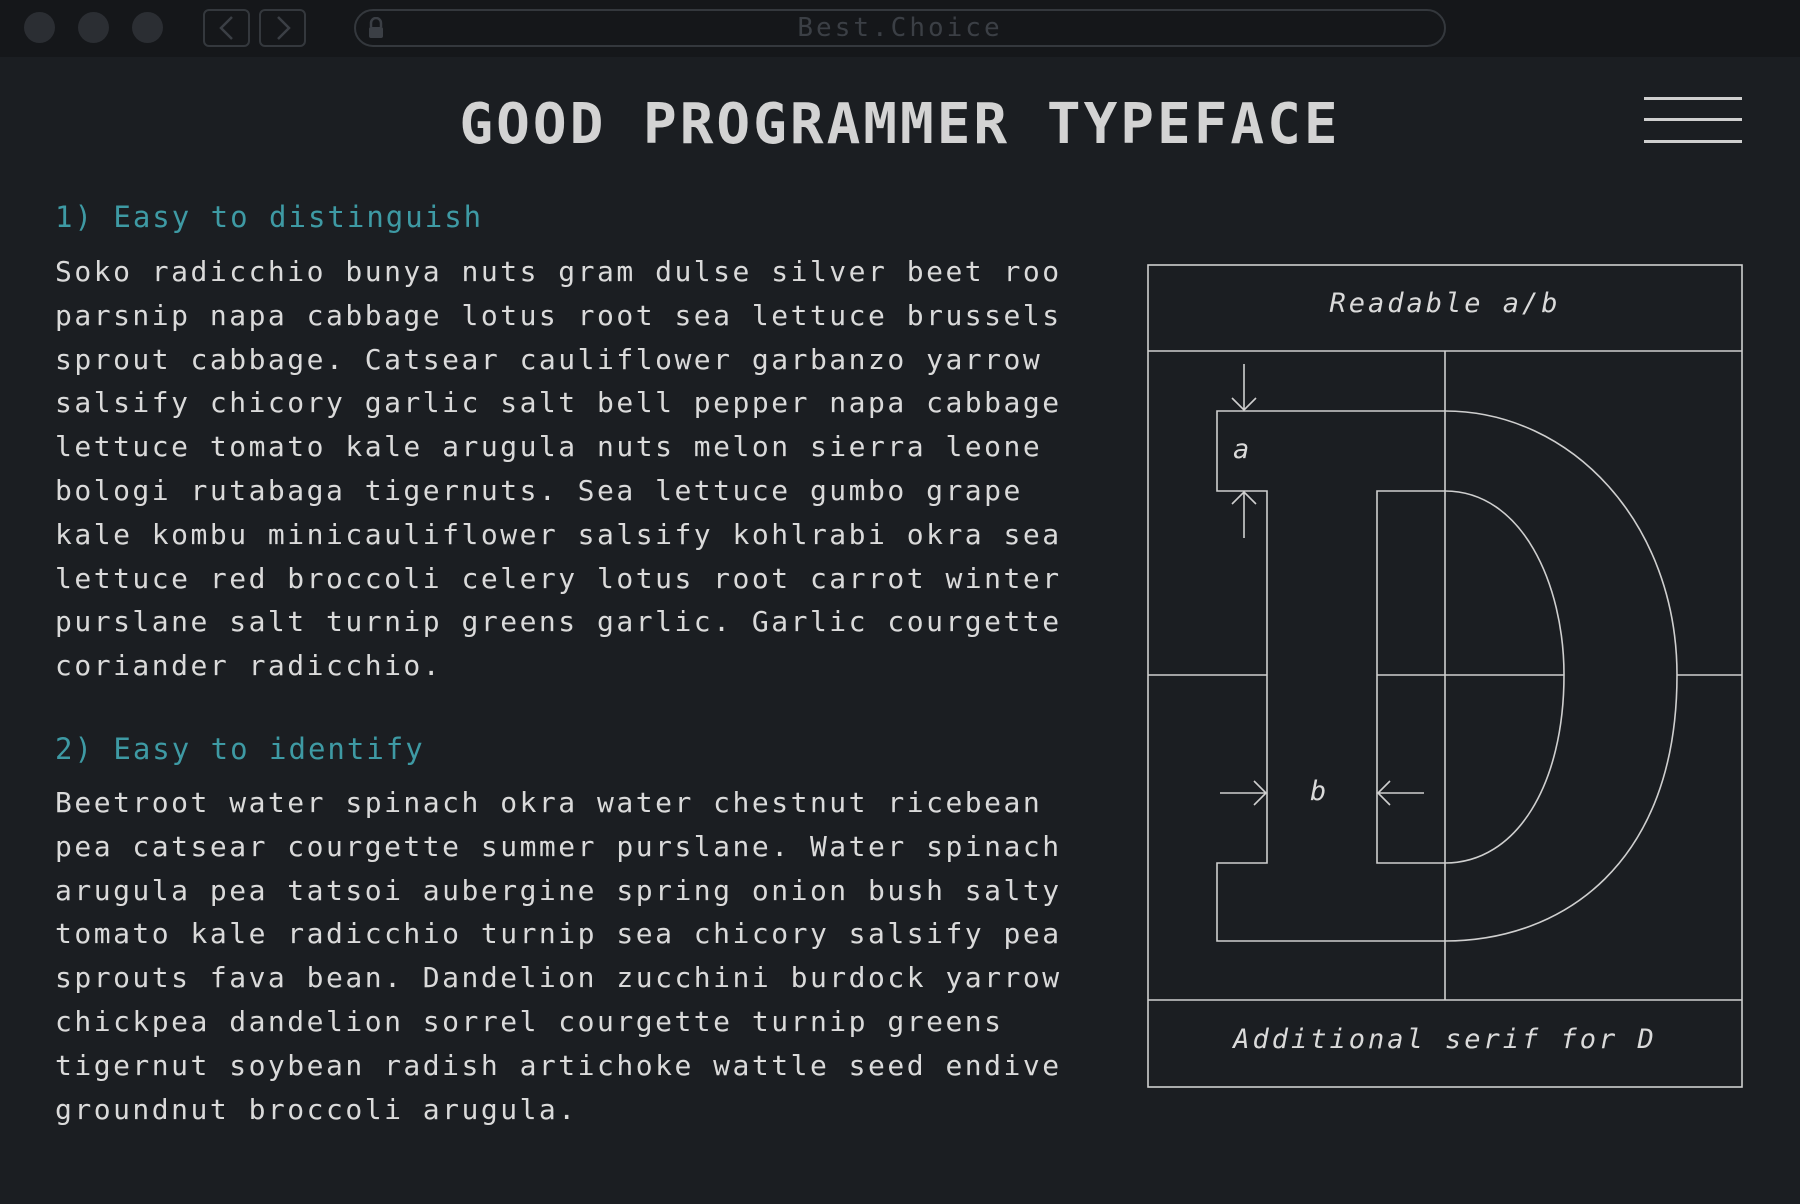 This screenshot has height=1204, width=1800. Describe the element at coordinates (1445, 303) in the screenshot. I see `diagram-top-label: Readable a/b` at that location.